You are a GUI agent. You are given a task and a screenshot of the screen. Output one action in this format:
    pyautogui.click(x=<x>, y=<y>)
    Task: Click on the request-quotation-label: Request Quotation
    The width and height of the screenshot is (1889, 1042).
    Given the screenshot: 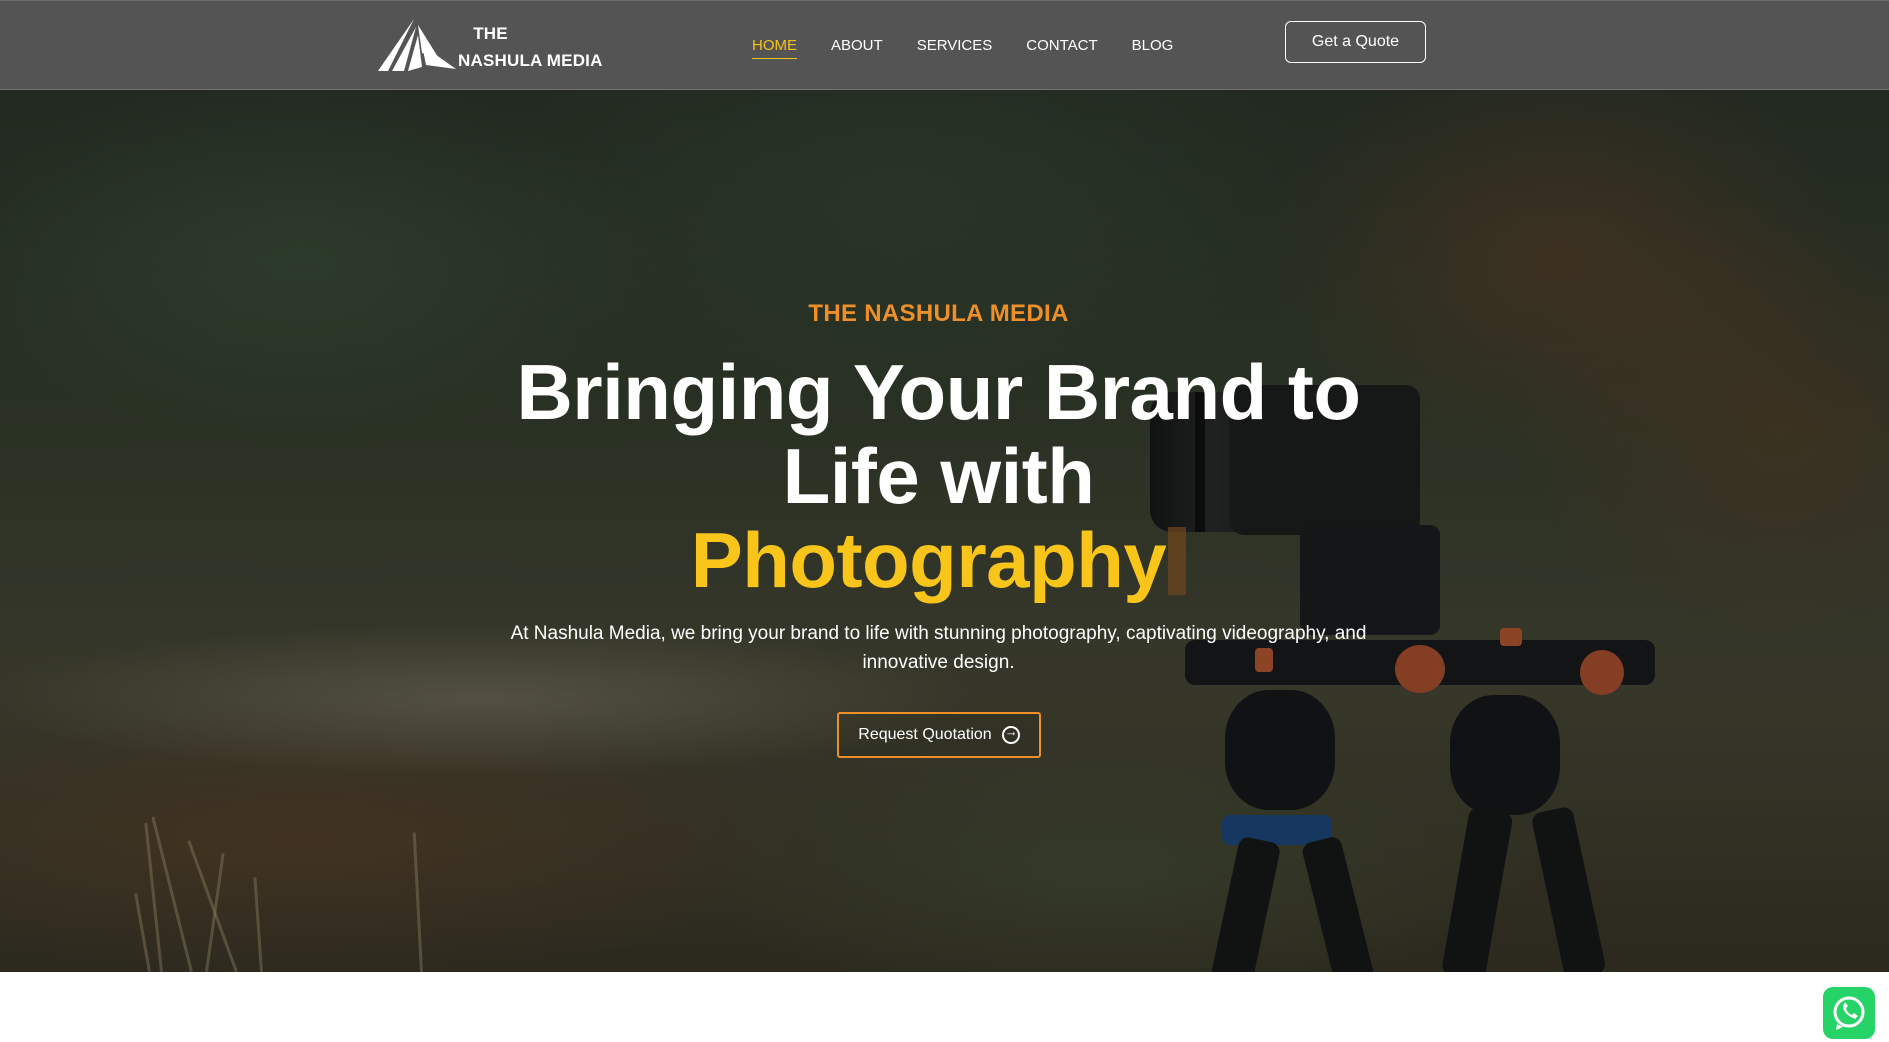 What is the action you would take?
    pyautogui.click(x=925, y=734)
    